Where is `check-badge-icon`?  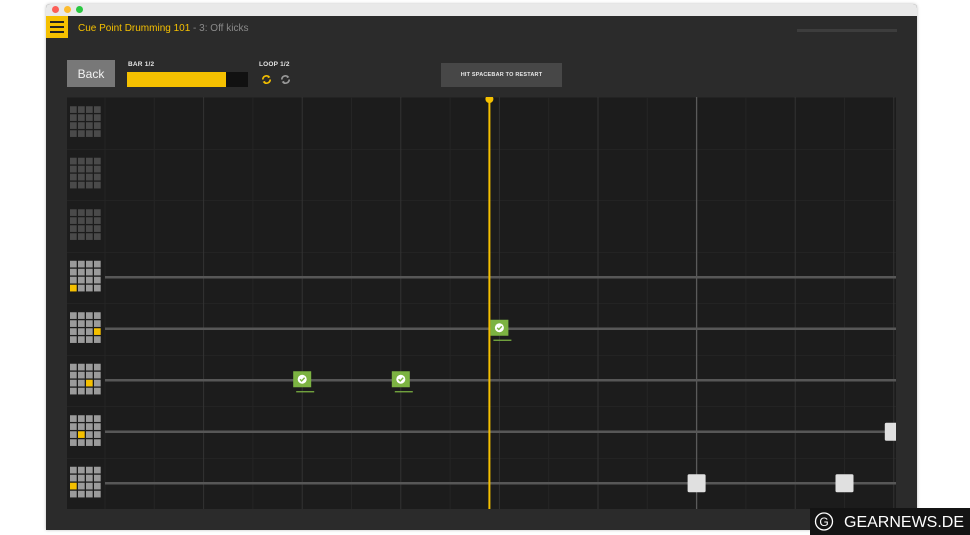 check-badge-icon is located at coordinates (401, 379).